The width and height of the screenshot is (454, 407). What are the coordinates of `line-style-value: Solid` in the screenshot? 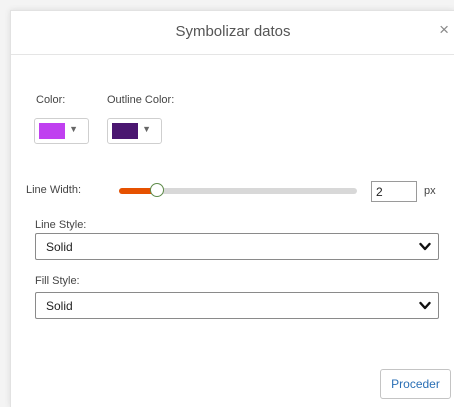 It's located at (59, 247).